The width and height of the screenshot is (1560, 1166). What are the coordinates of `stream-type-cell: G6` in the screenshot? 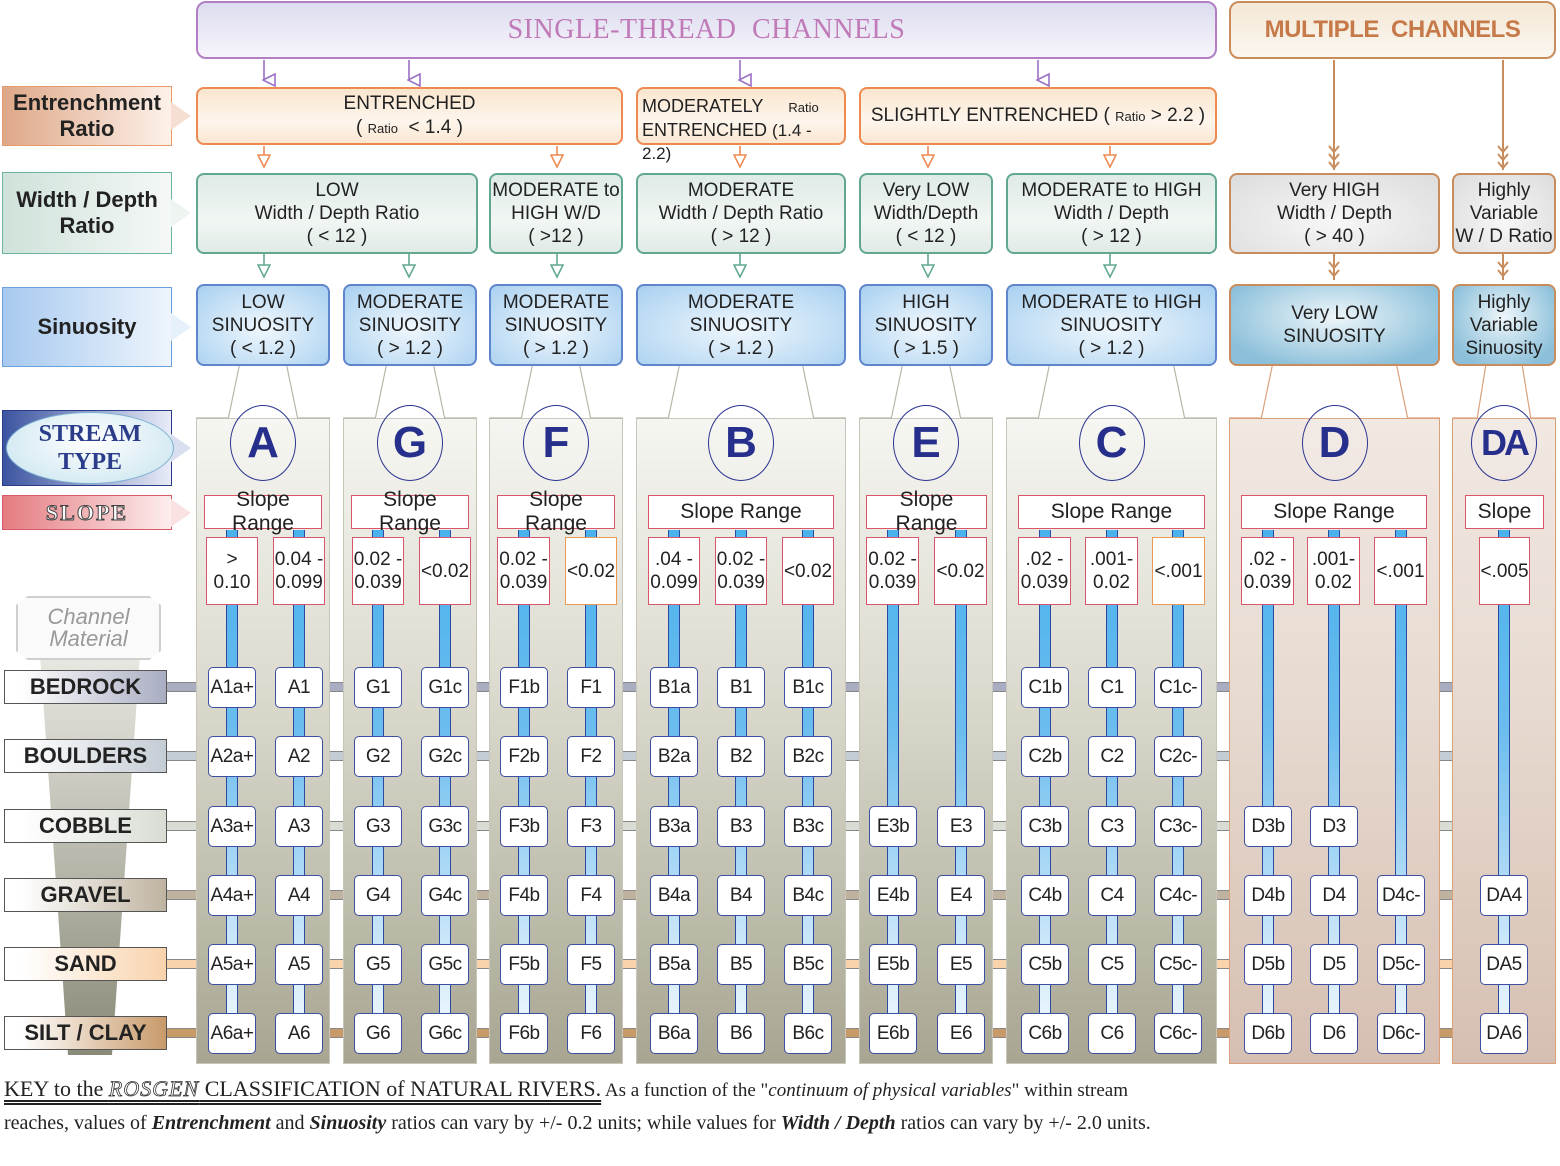 It's located at (378, 1033).